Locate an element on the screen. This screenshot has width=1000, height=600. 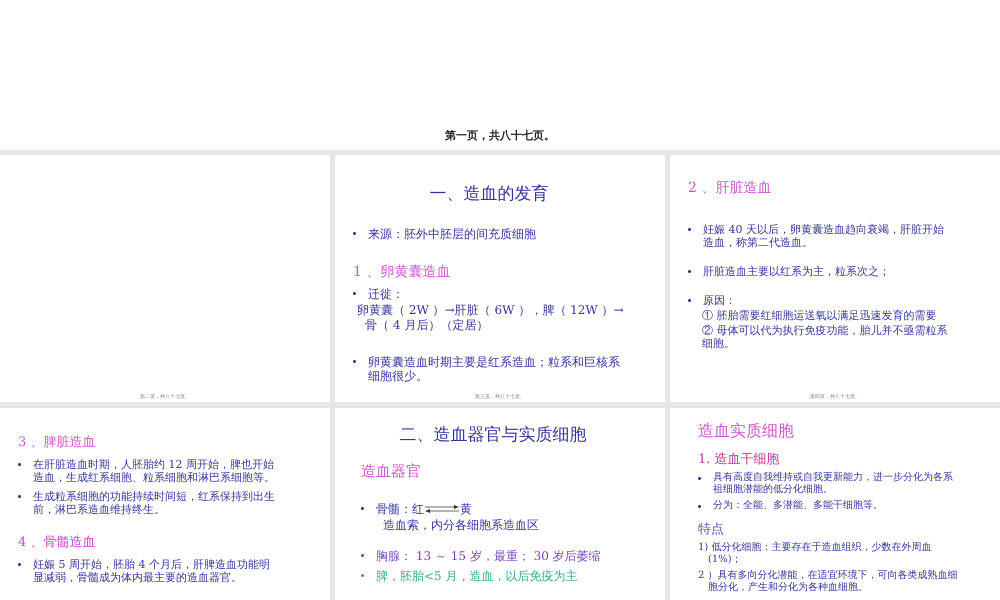
bullet-text: 妊娠 40 天以后，卵黄囊造血趋向衰竭，肝脏开始造血，称第二代造血。 is located at coordinates (824, 236).